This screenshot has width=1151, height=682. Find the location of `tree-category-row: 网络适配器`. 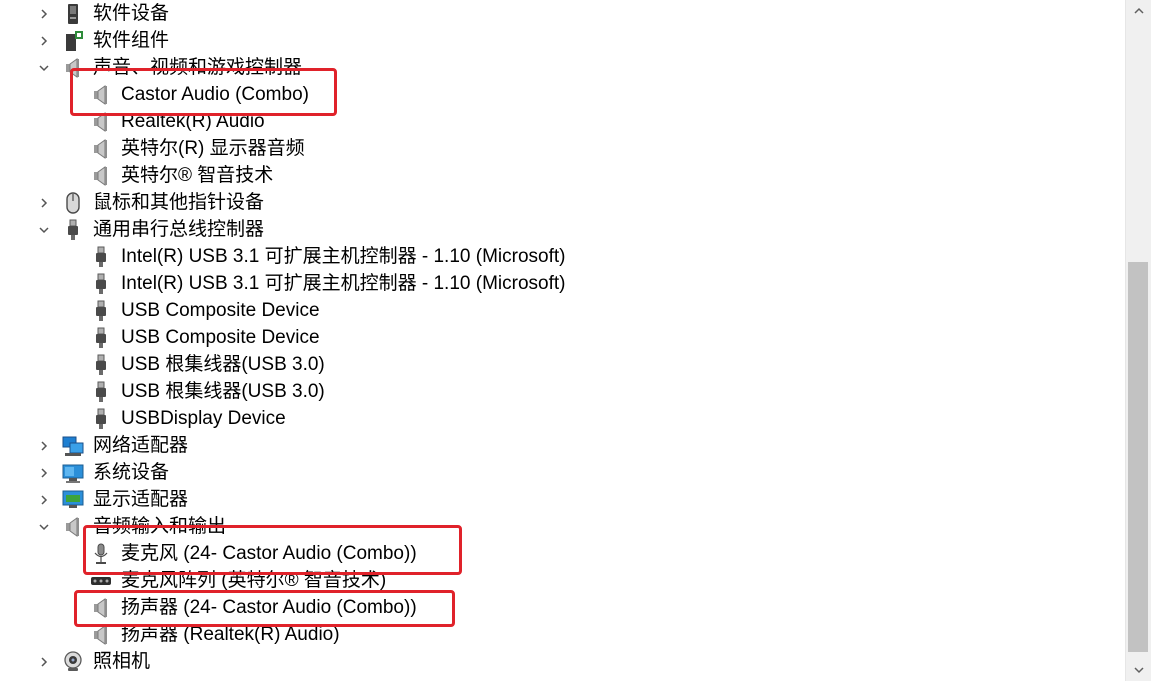

tree-category-row: 网络适配器 is located at coordinates (560, 445).